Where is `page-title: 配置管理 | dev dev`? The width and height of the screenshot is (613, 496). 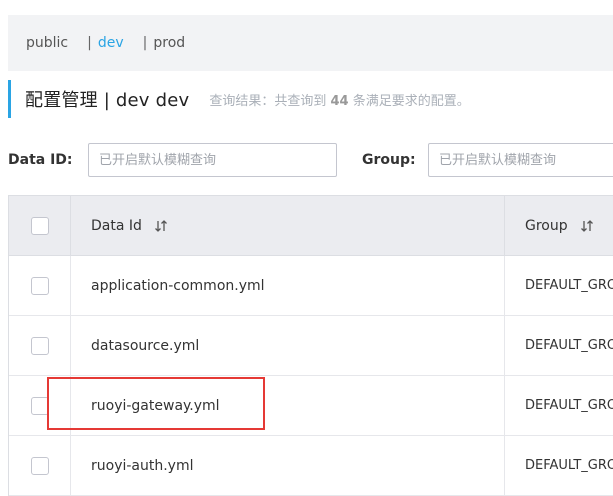
page-title: 配置管理 | dev dev is located at coordinates (107, 100).